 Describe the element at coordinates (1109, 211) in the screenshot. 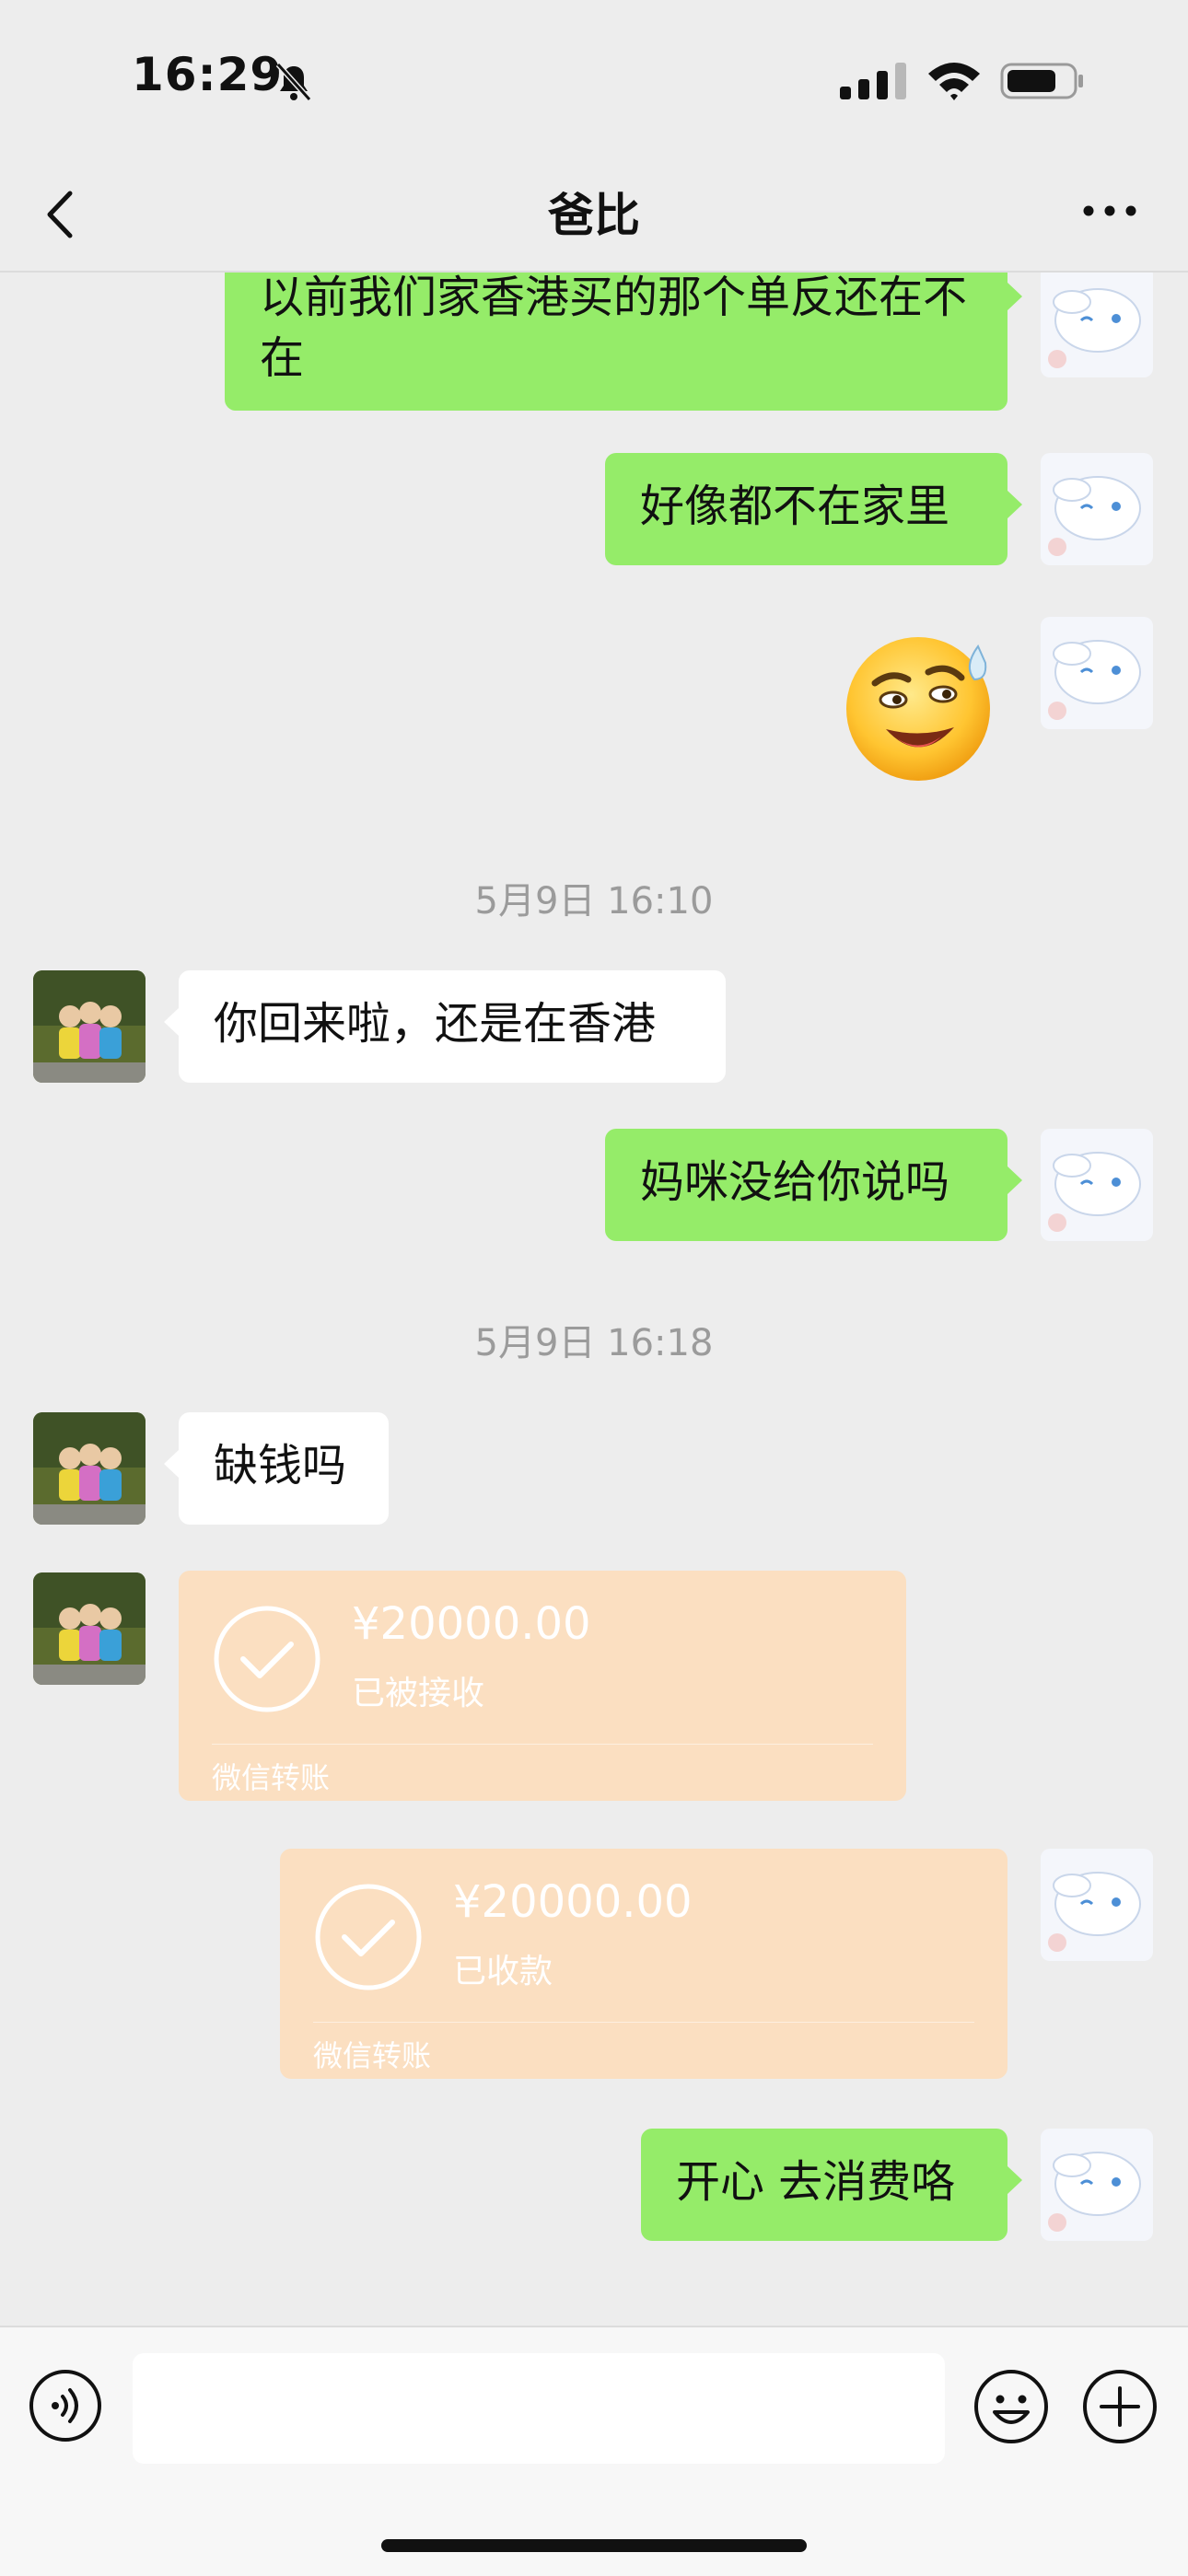

I see `more-icon` at that location.